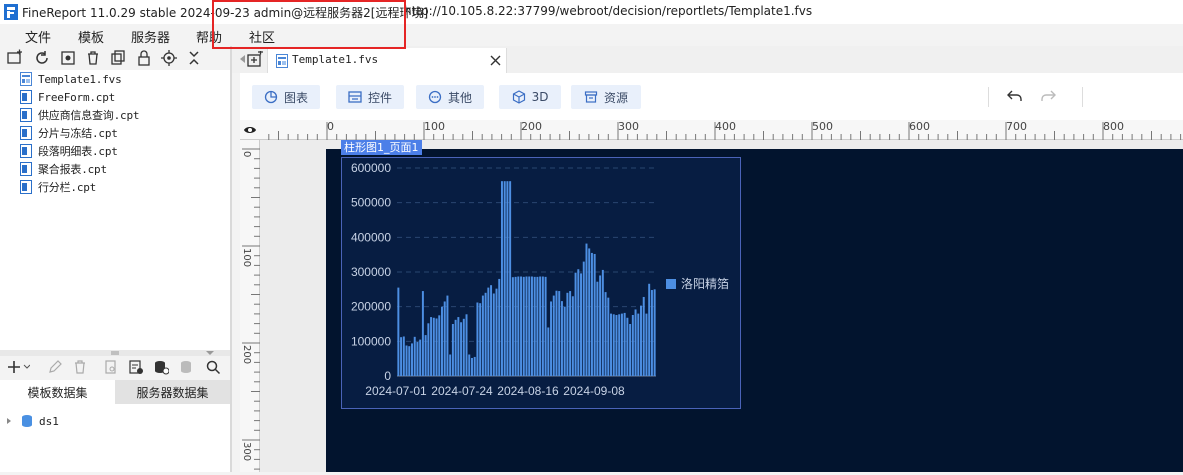 This screenshot has height=475, width=1183. I want to click on locate-icon, so click(169, 58).